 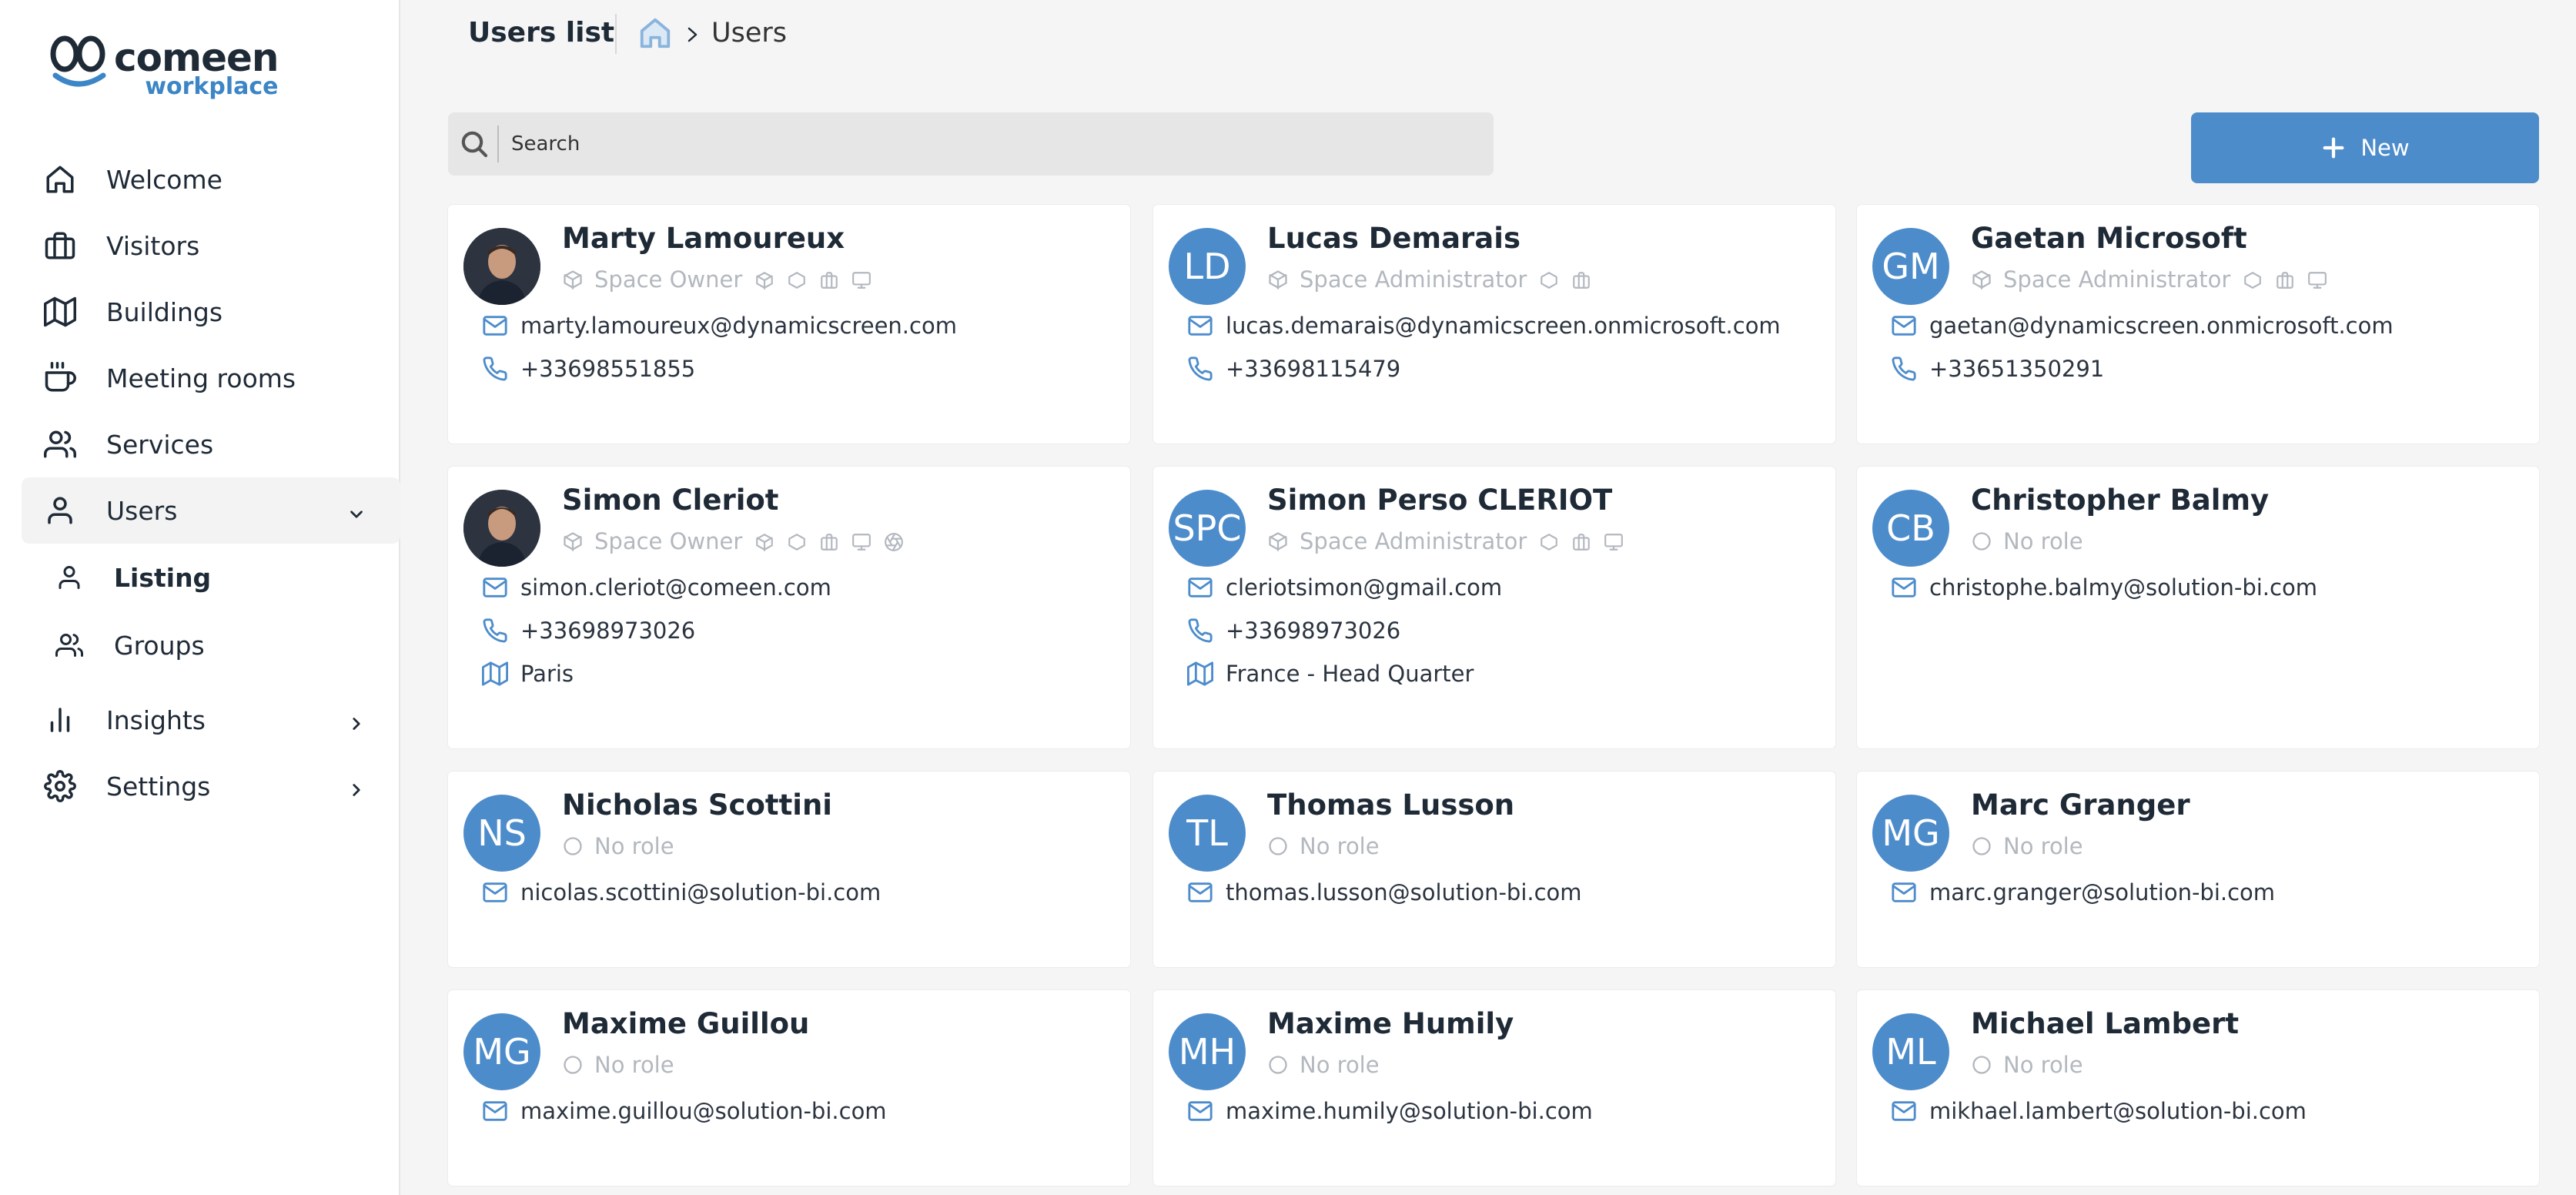 I want to click on user-name: Christopher Balmy, so click(x=2120, y=501).